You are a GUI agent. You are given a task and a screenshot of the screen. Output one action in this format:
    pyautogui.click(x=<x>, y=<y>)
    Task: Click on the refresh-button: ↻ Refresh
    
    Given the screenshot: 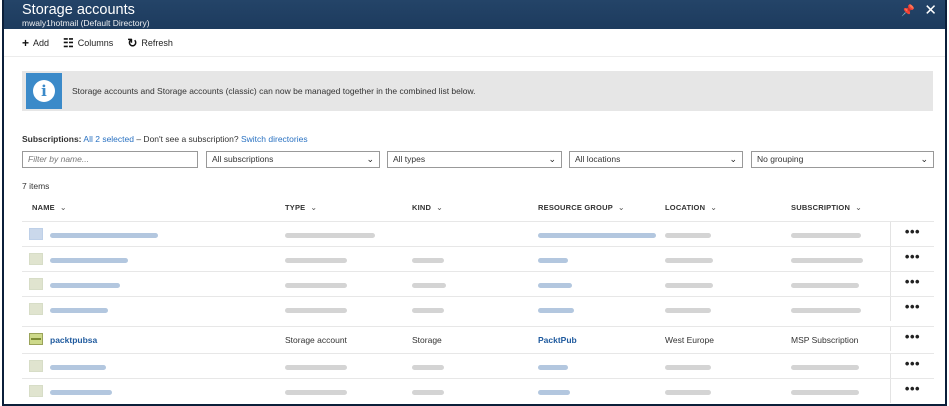 What is the action you would take?
    pyautogui.click(x=150, y=43)
    